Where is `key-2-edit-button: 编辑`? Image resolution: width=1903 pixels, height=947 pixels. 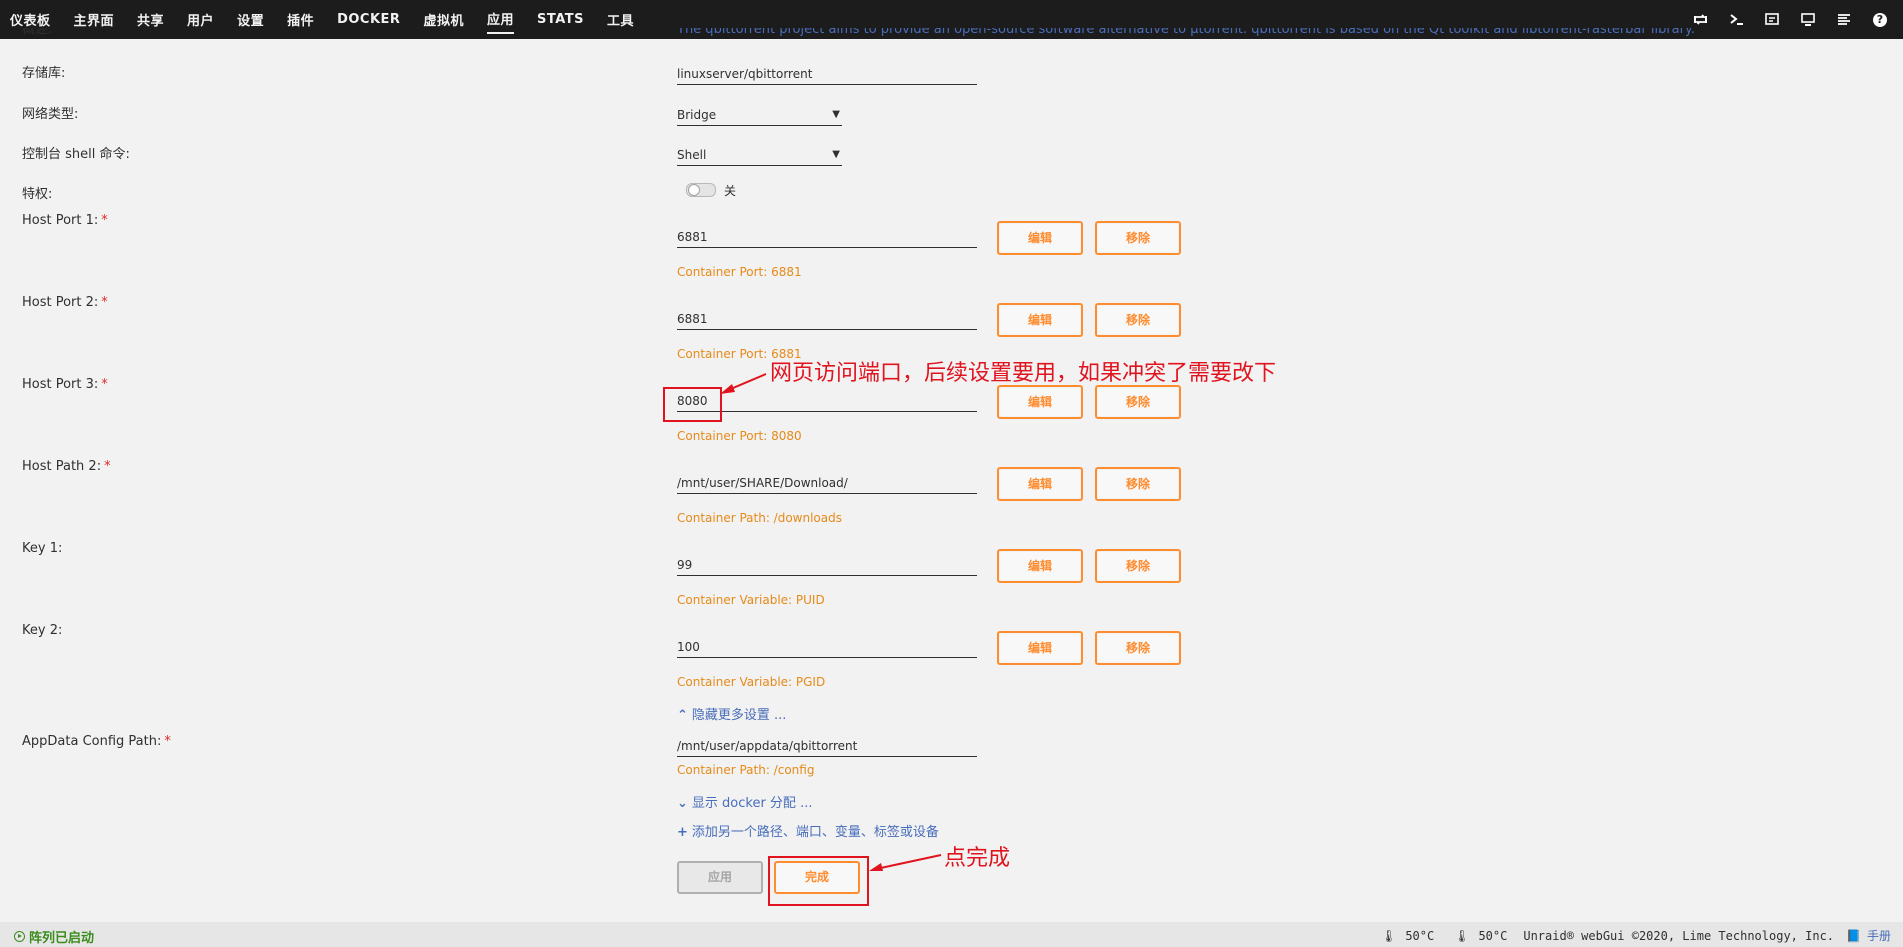 key-2-edit-button: 编辑 is located at coordinates (1040, 648).